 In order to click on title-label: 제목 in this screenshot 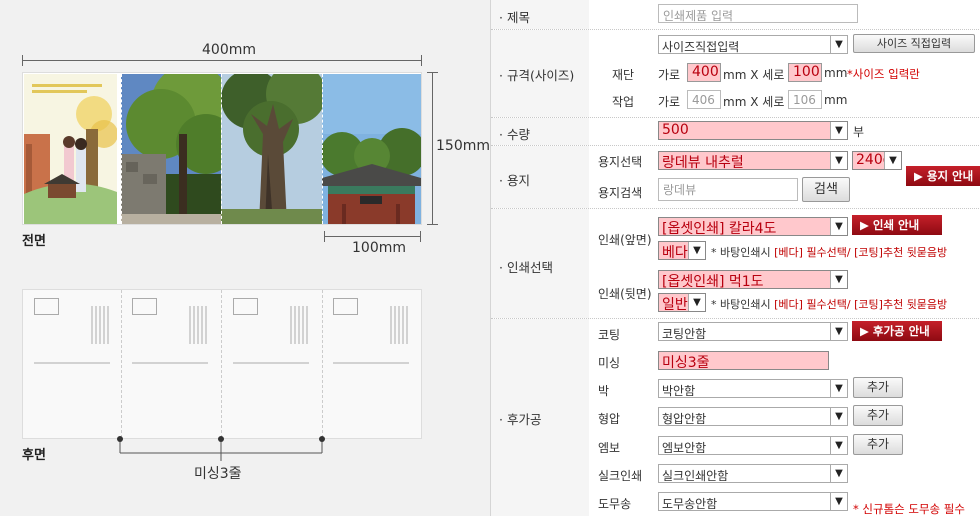, I will do `click(518, 17)`.